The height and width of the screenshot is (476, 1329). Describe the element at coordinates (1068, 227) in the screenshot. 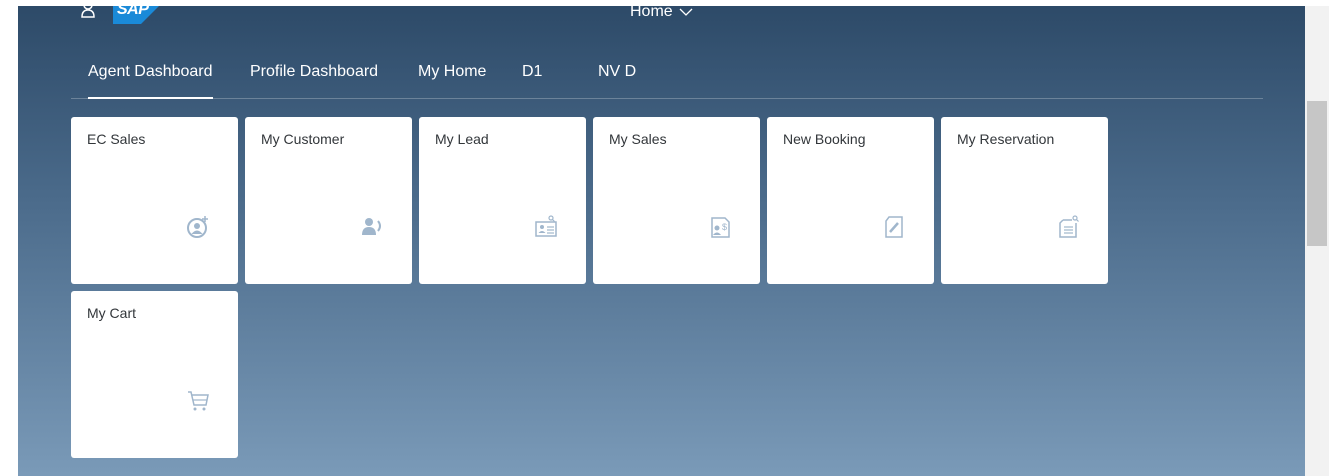

I see `list-search-icon` at that location.